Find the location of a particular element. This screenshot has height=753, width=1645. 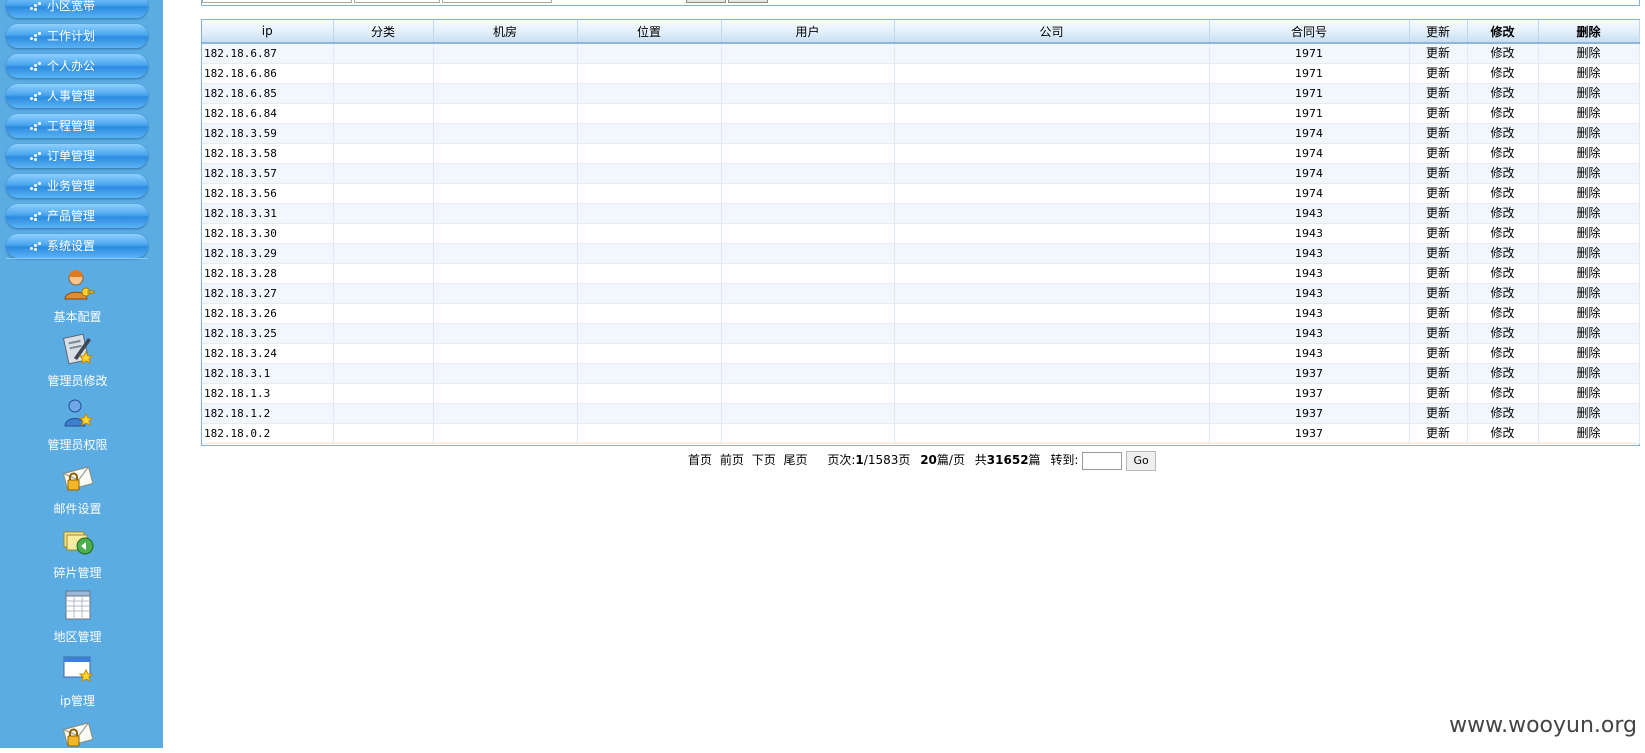

cell-company is located at coordinates (1052, 113).